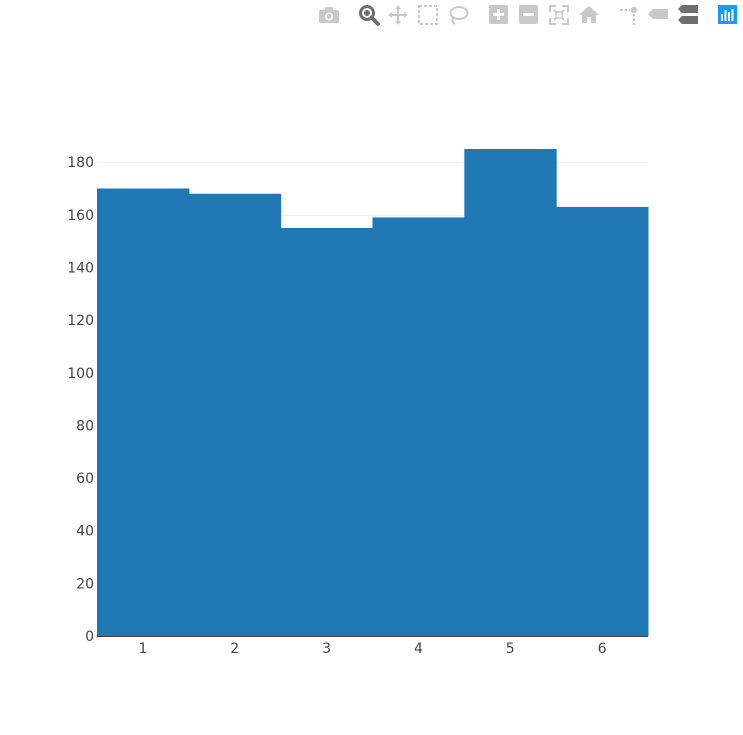 Image resolution: width=743 pixels, height=735 pixels. I want to click on y-tick-label: 60, so click(85, 479).